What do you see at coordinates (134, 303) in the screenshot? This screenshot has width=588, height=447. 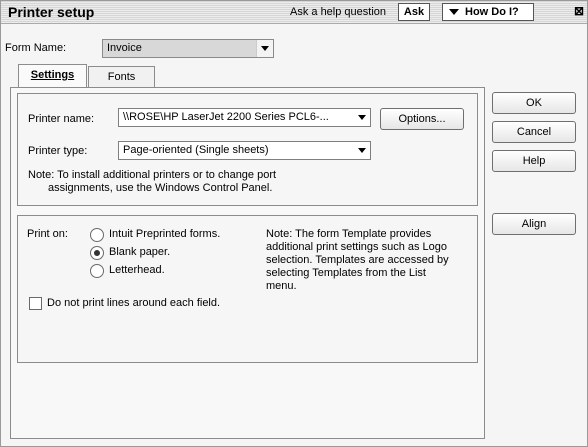 I see `no-field-lines-label: Do not print lines around each field.` at bounding box center [134, 303].